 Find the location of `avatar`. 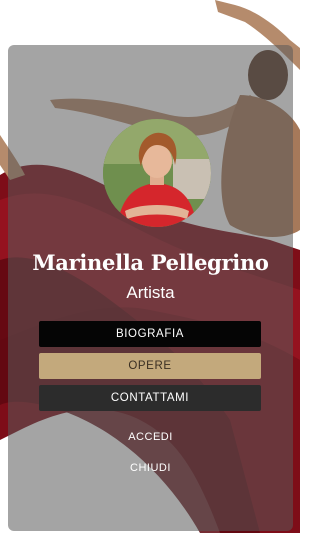

avatar is located at coordinates (157, 173).